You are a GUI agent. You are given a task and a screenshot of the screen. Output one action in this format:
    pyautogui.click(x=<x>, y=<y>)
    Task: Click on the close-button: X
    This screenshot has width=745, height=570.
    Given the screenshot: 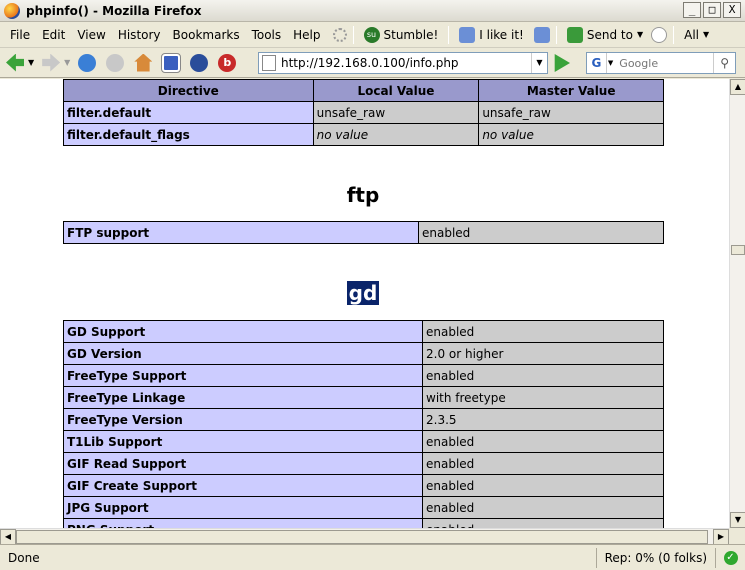 What is the action you would take?
    pyautogui.click(x=732, y=10)
    